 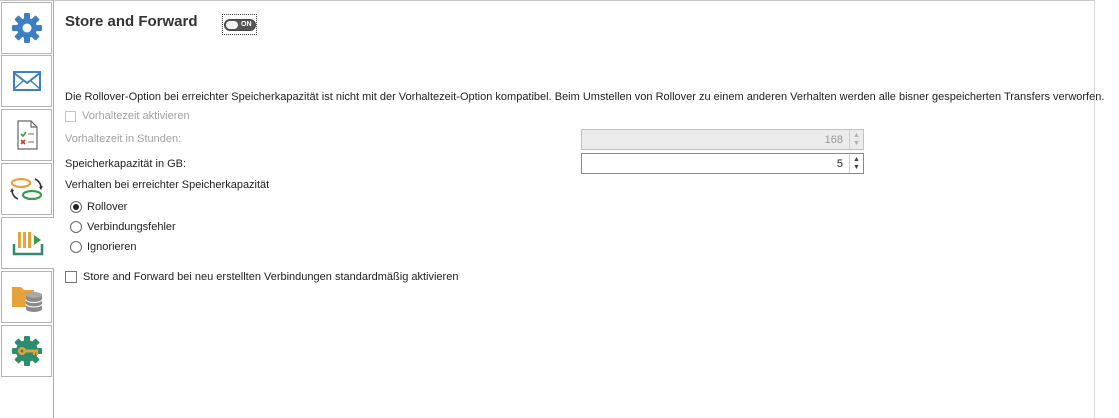 I want to click on page-title: Store and Forward, so click(x=131, y=21).